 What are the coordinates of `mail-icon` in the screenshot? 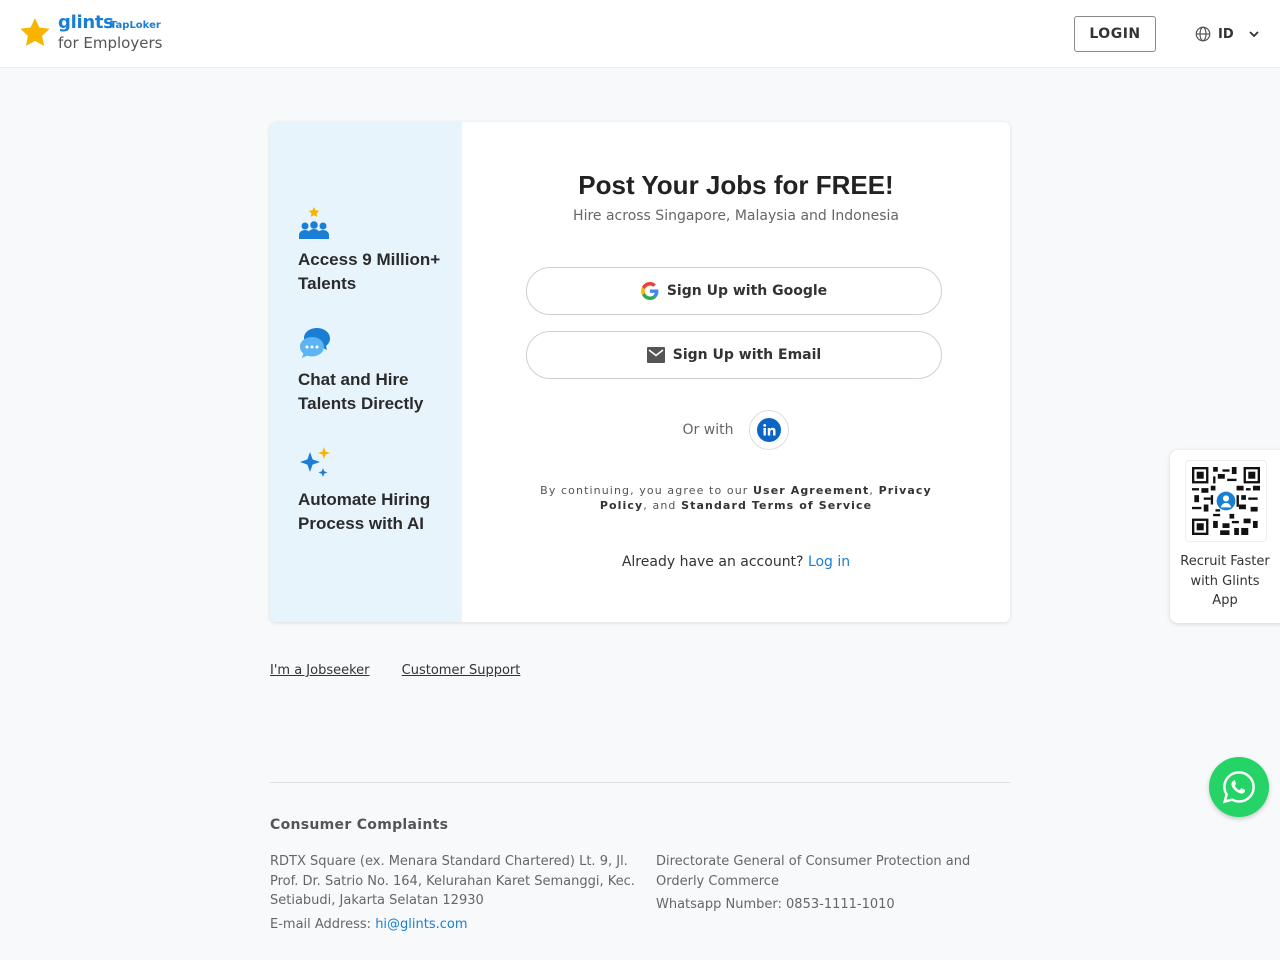 It's located at (655, 355).